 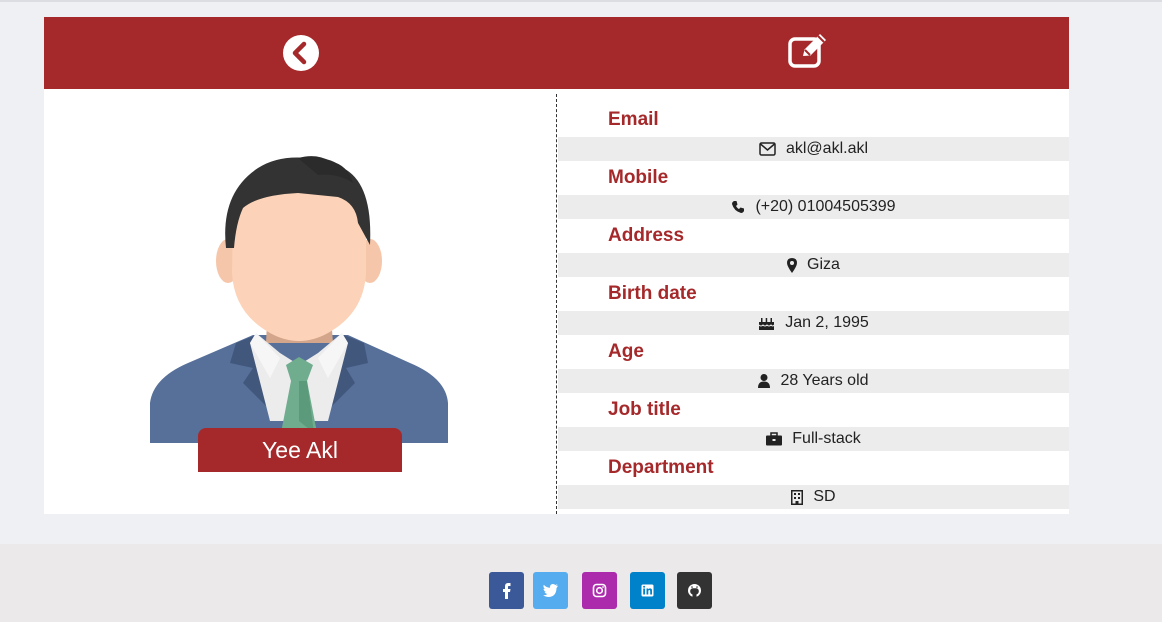 I want to click on profile-name: Yee Akl, so click(x=300, y=450).